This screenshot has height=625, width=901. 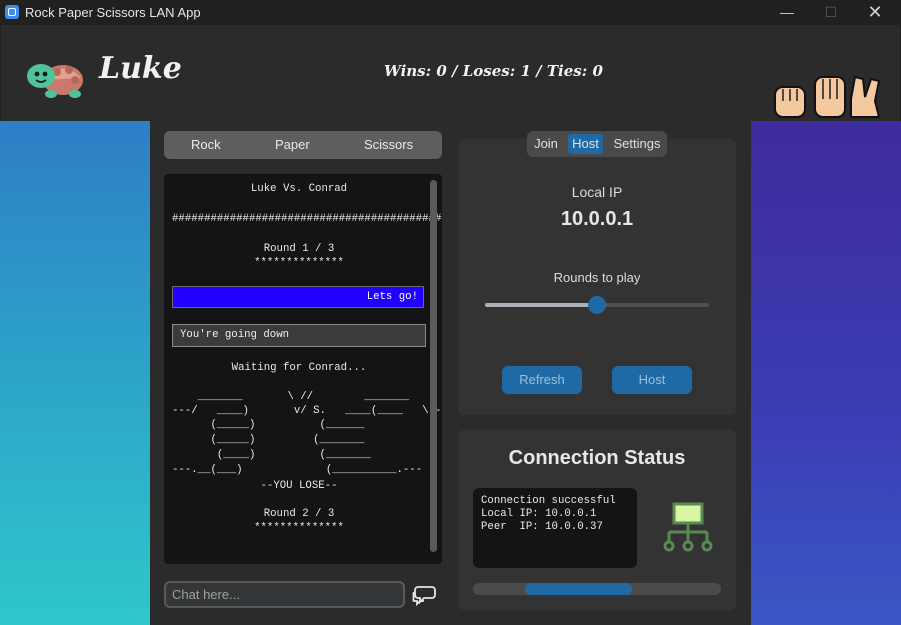 I want to click on ascii-line: ---/ ____) v/ S. ____(____ \---, so click(x=307, y=411).